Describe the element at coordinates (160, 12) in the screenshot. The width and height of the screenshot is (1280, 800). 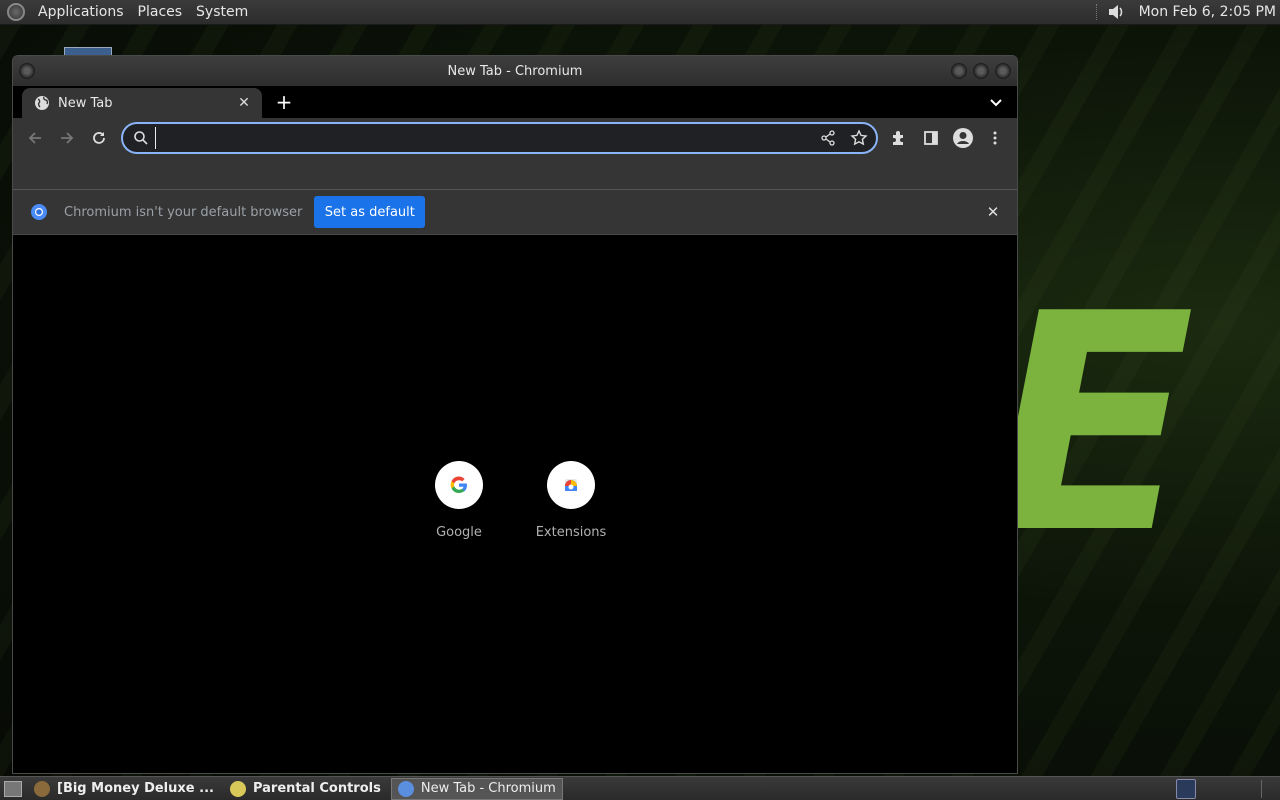
I see `menu-places: Places` at that location.